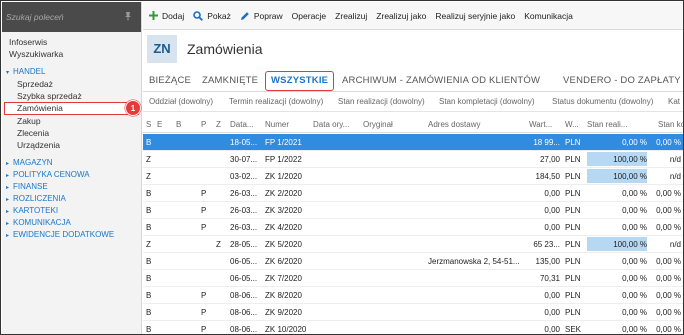 Image resolution: width=684 pixels, height=335 pixels. Describe the element at coordinates (413, 312) in the screenshot. I see `table-row: B P 08-06... ZK 9/2020 0,00 PLN 0,00 % 0,00 %` at that location.